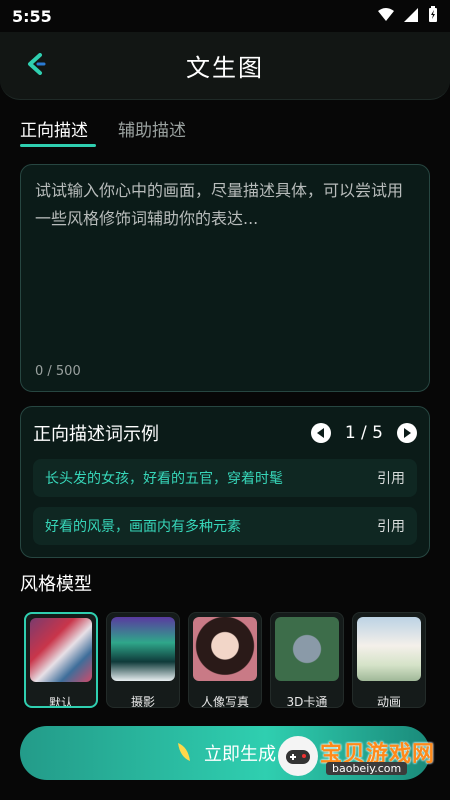 The width and height of the screenshot is (450, 800). I want to click on style-model-portrait: 人像写真, so click(225, 660).